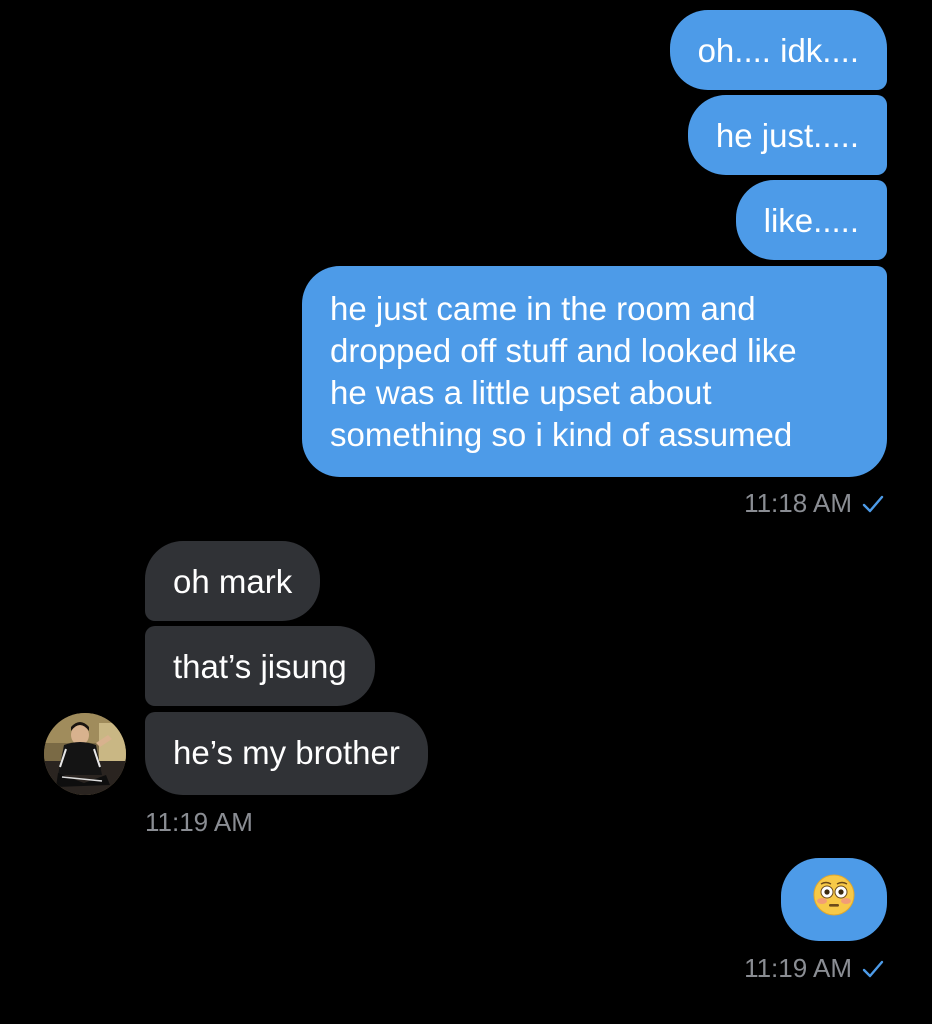 The image size is (932, 1024). I want to click on incoming-message: he’s my brother, so click(286, 753).